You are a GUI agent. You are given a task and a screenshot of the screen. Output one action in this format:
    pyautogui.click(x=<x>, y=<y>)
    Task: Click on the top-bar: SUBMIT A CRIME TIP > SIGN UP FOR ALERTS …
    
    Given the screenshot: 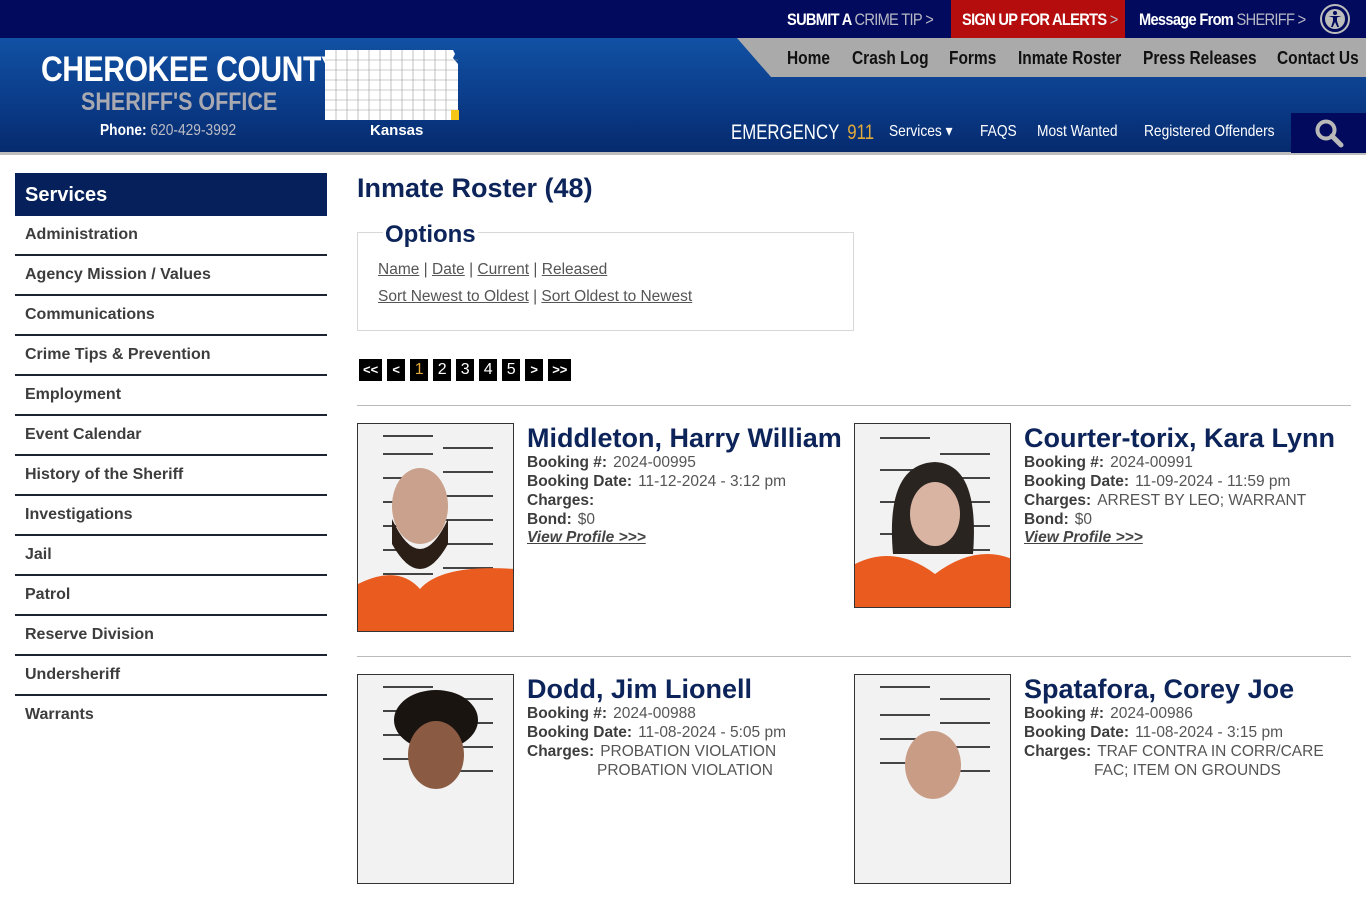 What is the action you would take?
    pyautogui.click(x=683, y=19)
    